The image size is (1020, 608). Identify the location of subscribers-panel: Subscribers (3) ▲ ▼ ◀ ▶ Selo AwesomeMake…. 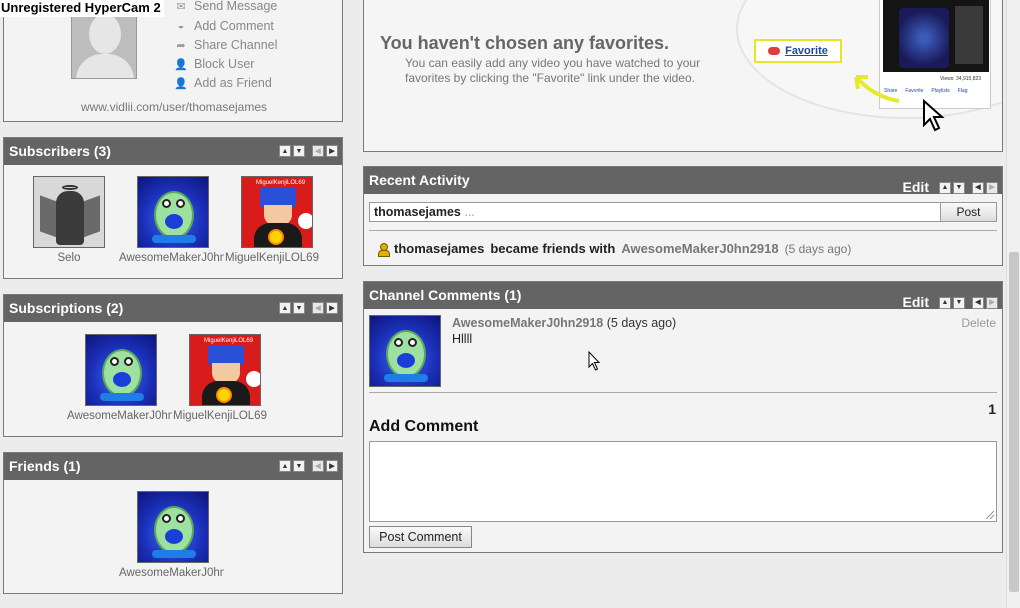
(173, 208).